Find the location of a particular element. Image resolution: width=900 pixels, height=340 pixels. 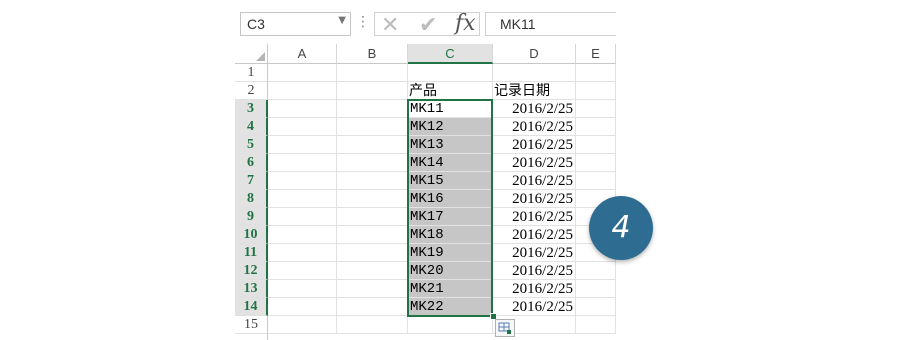

row-header-10: 10 is located at coordinates (251, 235).